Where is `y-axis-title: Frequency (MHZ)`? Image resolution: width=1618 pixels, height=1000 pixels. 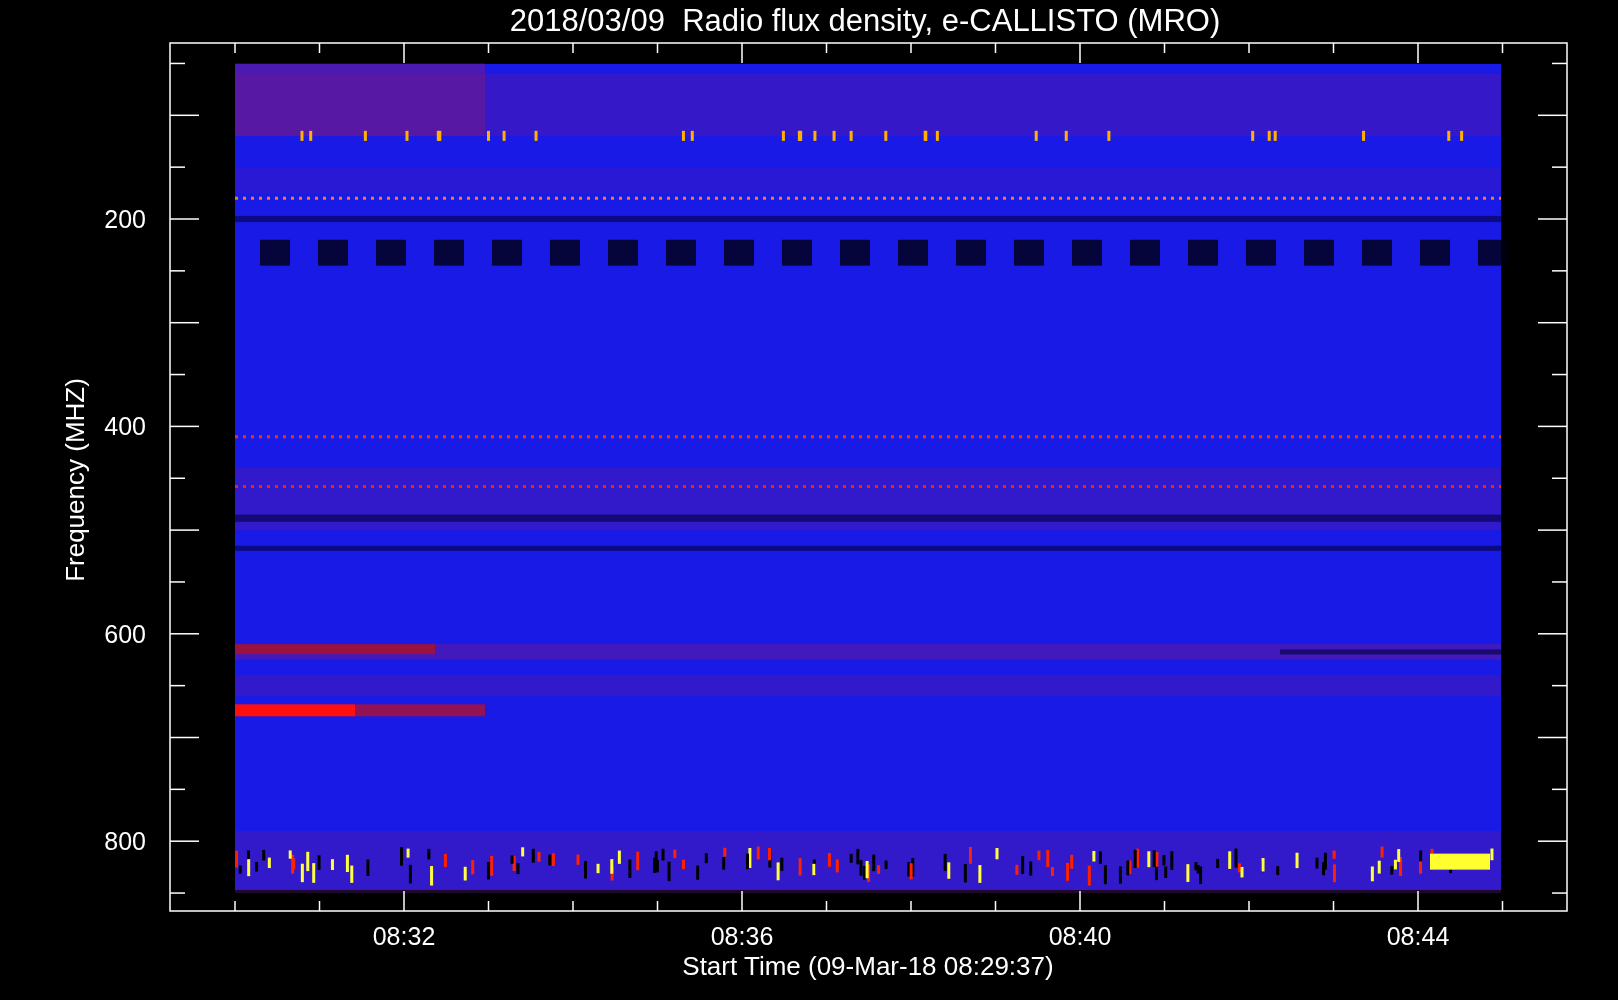 y-axis-title: Frequency (MHZ) is located at coordinates (75, 480).